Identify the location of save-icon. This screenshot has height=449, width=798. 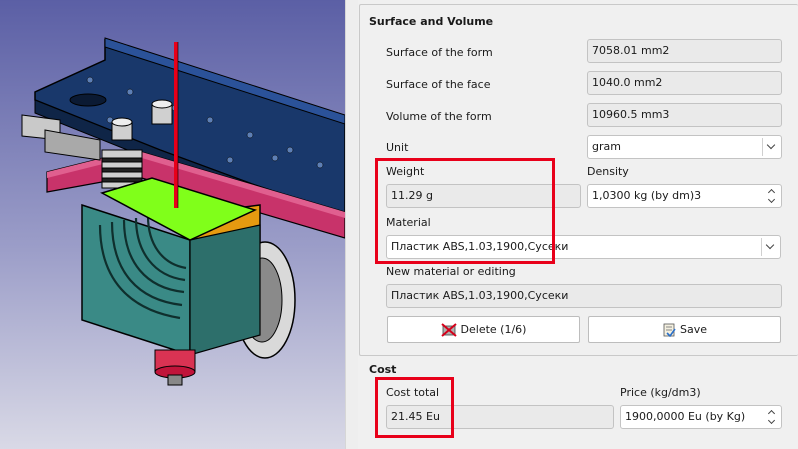
(669, 330).